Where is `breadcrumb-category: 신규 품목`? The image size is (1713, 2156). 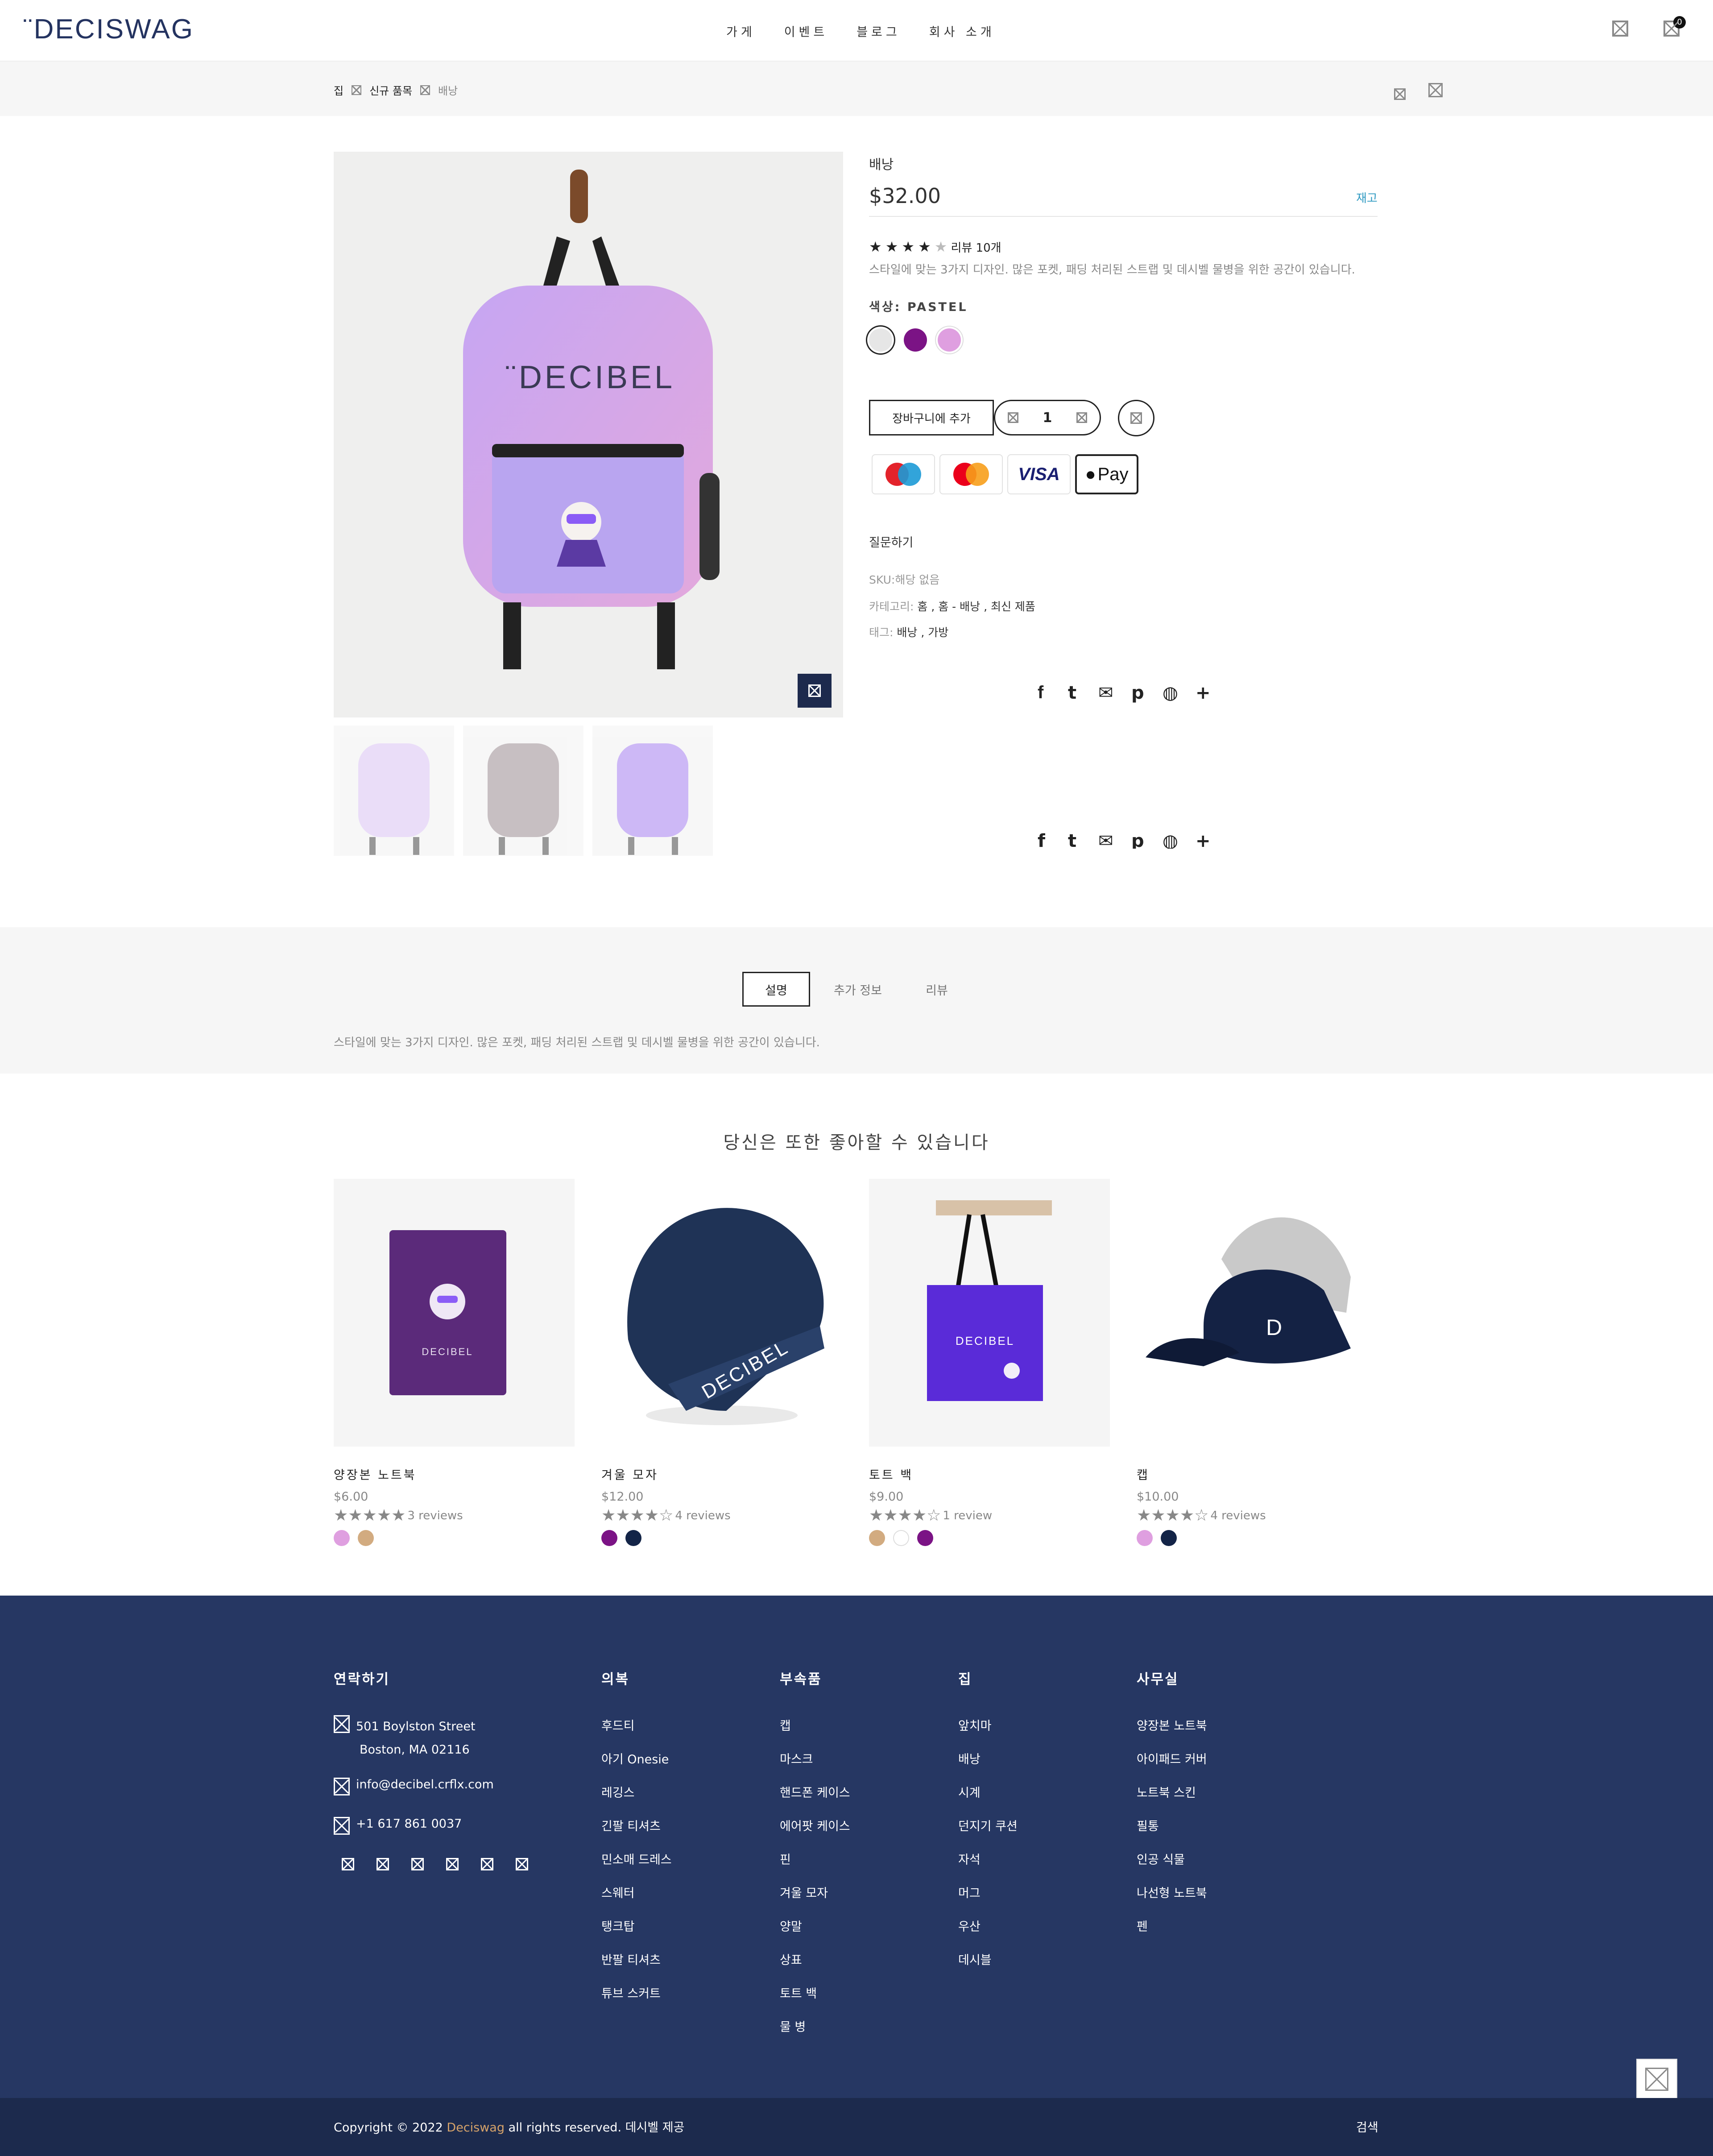 breadcrumb-category: 신규 품목 is located at coordinates (390, 90).